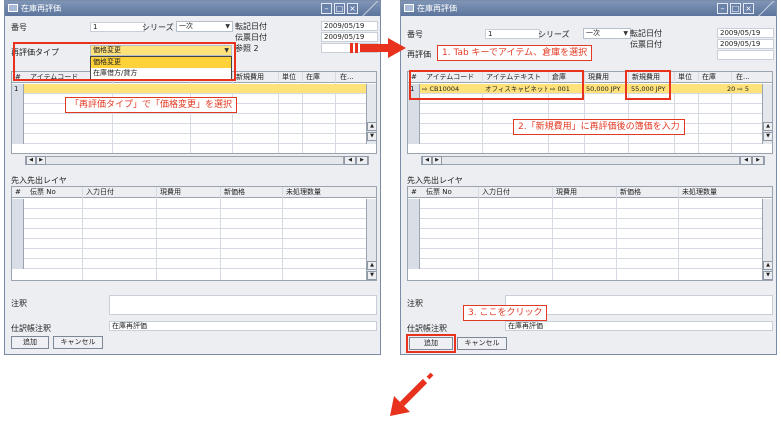 This screenshot has height=425, width=781. I want to click on fifo-col-entry-date: 入力日付, so click(496, 192).